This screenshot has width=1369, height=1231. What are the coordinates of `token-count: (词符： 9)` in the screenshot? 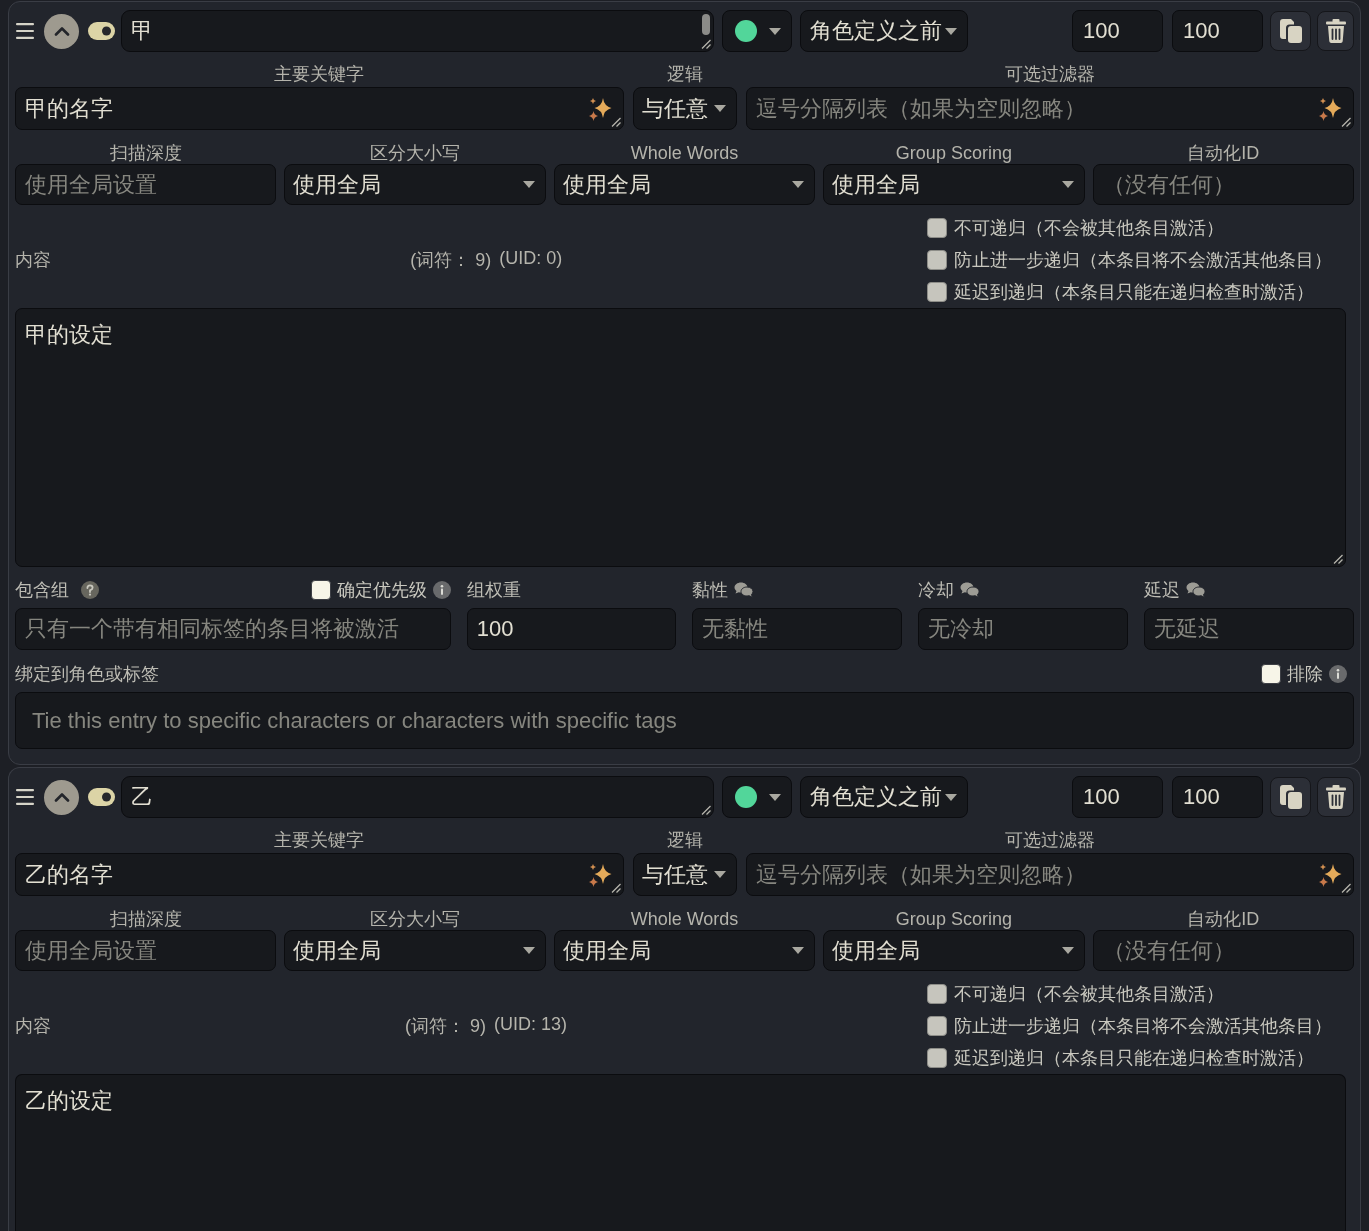 It's located at (446, 1026).